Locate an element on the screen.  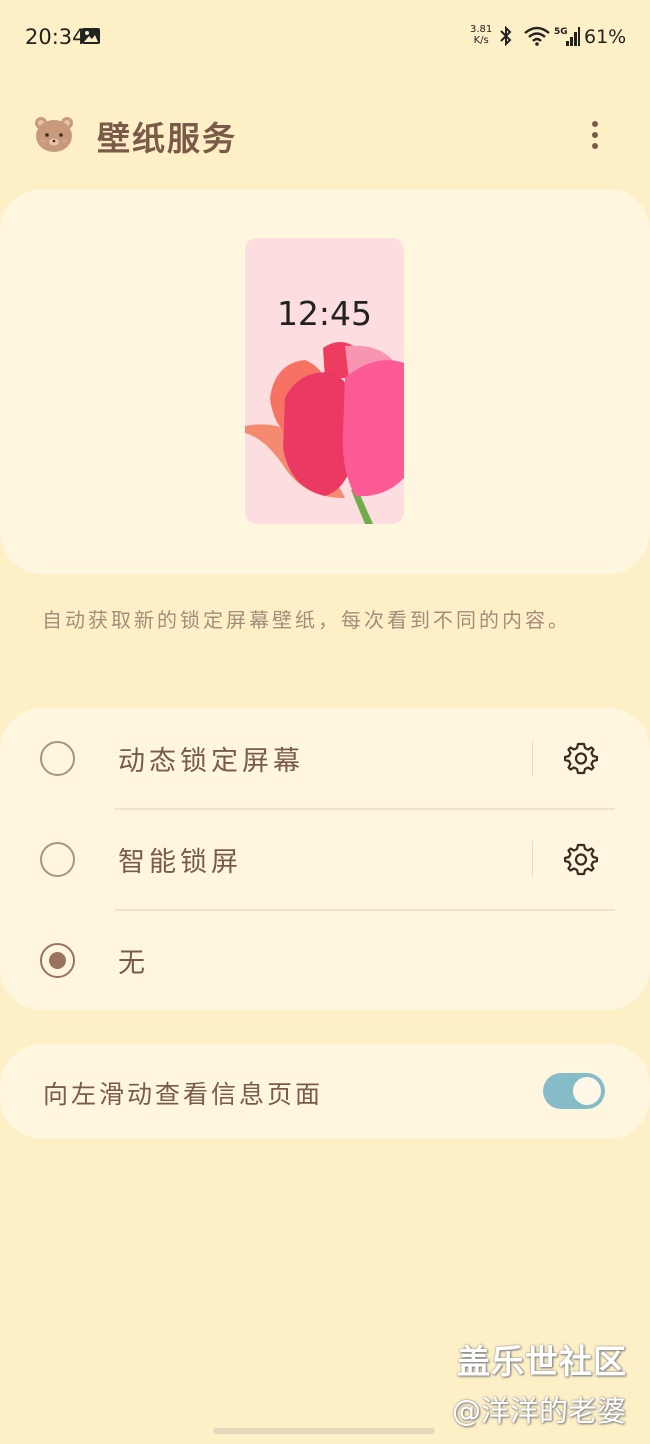
wifi-icon is located at coordinates (537, 36).